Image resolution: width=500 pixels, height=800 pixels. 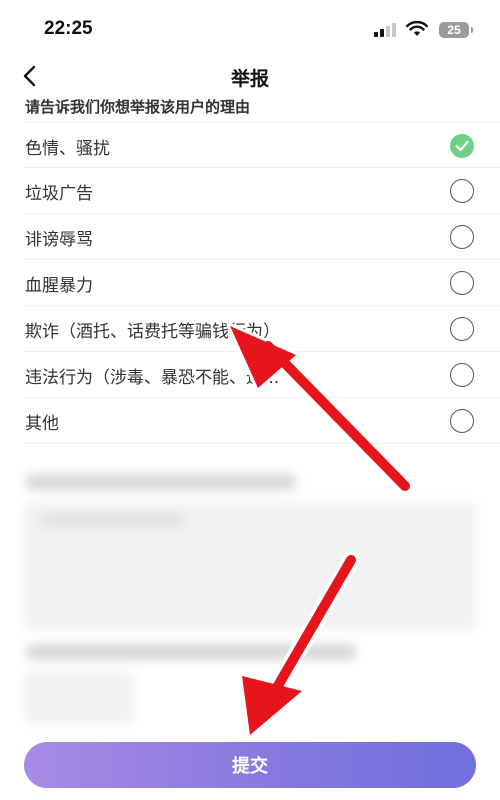 I want to click on signal-icon, so click(x=386, y=30).